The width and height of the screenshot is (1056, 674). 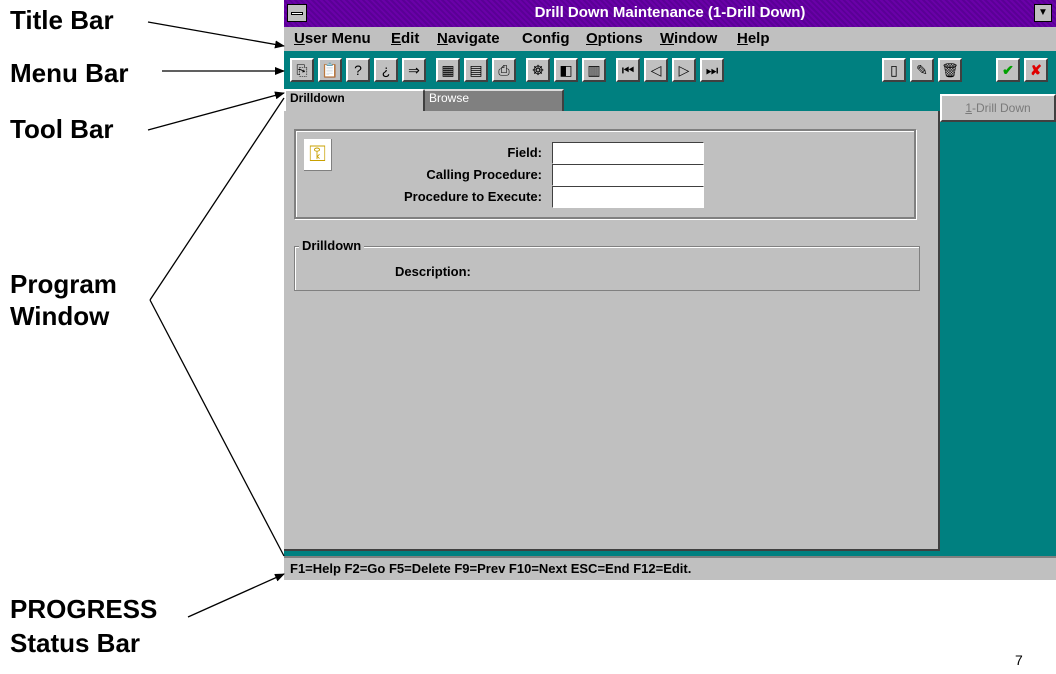 What do you see at coordinates (950, 70) in the screenshot?
I see `delete-record-icon: 🗑` at bounding box center [950, 70].